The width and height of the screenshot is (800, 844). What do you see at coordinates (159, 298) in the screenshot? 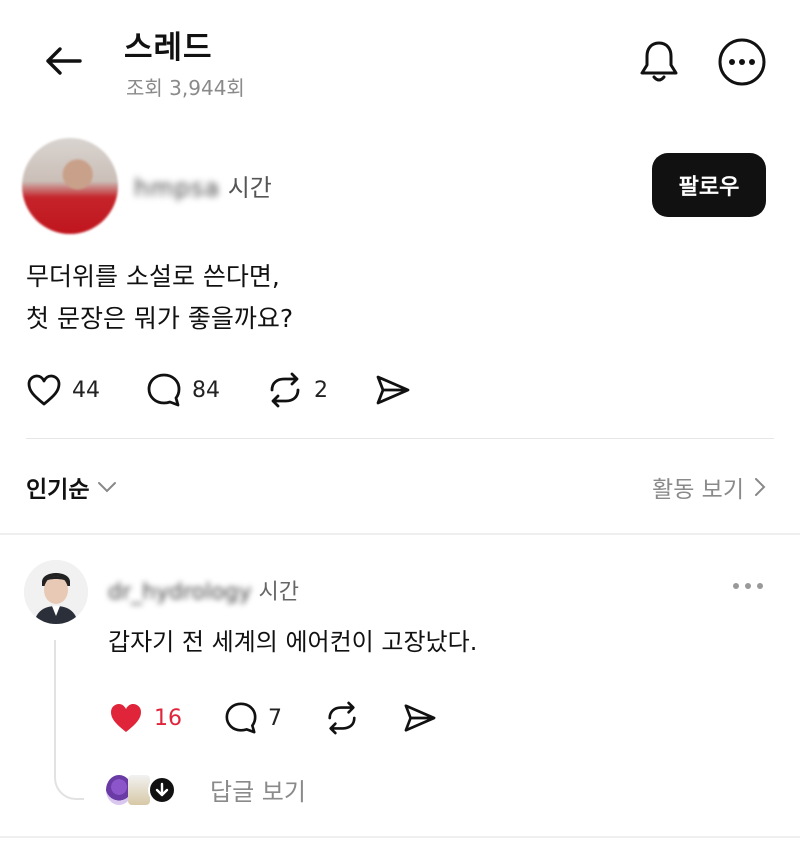
I see `post-text: 무더위를 소설로 쓴다면, 첫 문장은 뭐가 좋을까요?` at bounding box center [159, 298].